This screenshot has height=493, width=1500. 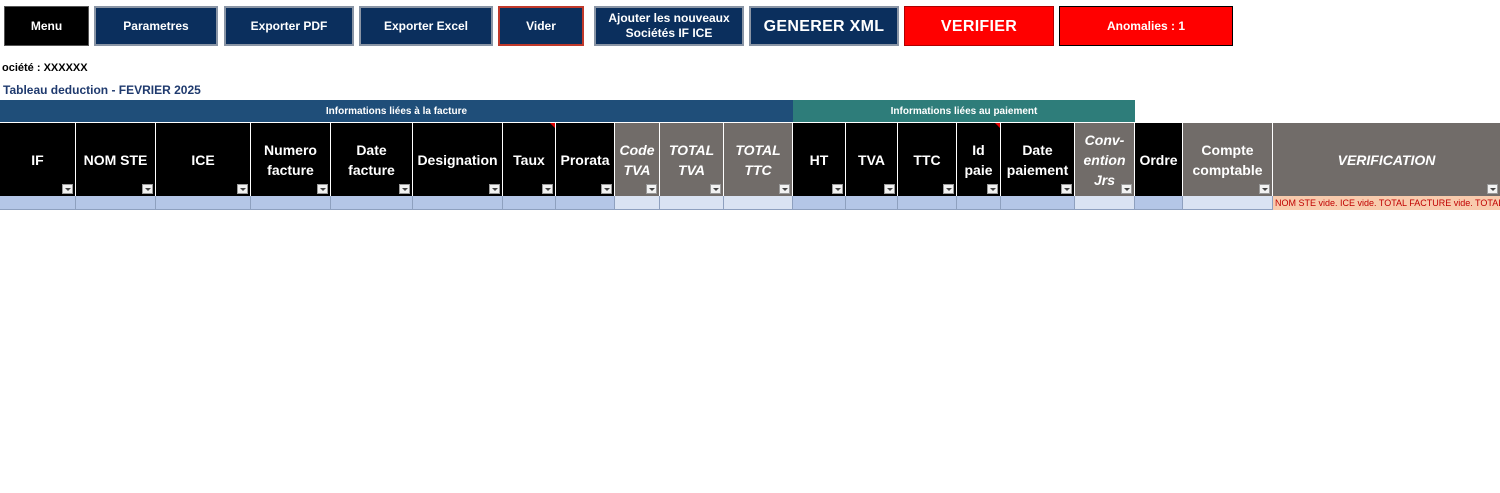 I want to click on vider-button: Vider, so click(x=541, y=26).